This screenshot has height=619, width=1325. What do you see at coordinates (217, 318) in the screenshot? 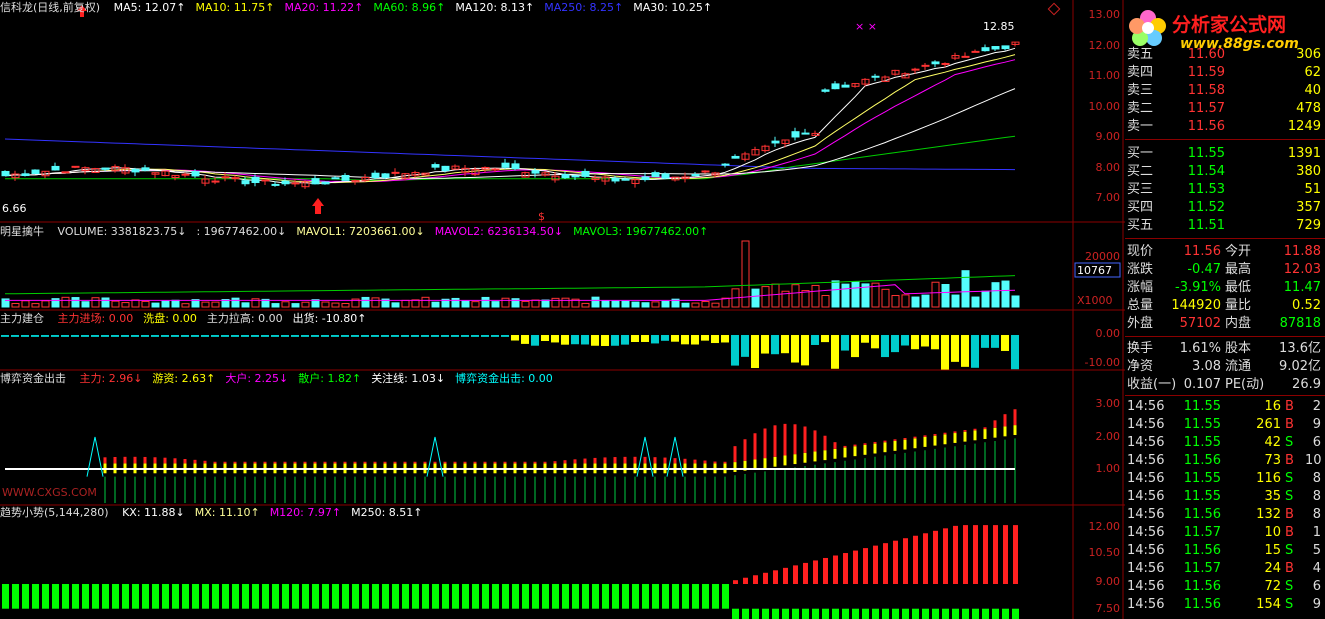
I see `capital-legend: 主力进场: 0.00 洗盘: 0.00 主力拉高: 0.00 出货: -10.80↑` at bounding box center [217, 318].